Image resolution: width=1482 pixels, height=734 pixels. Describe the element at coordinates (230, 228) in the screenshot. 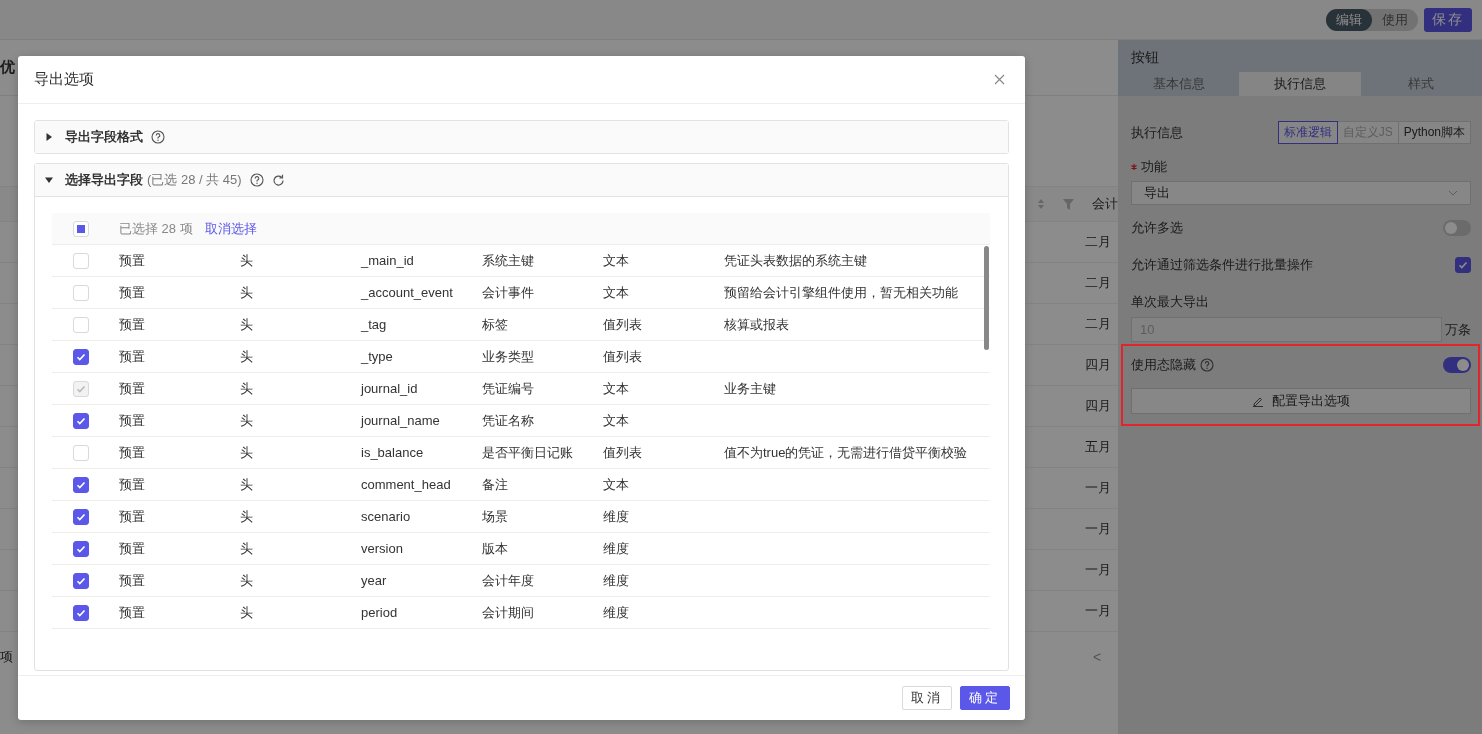

I see `clear-selection-link: 取消选择` at that location.